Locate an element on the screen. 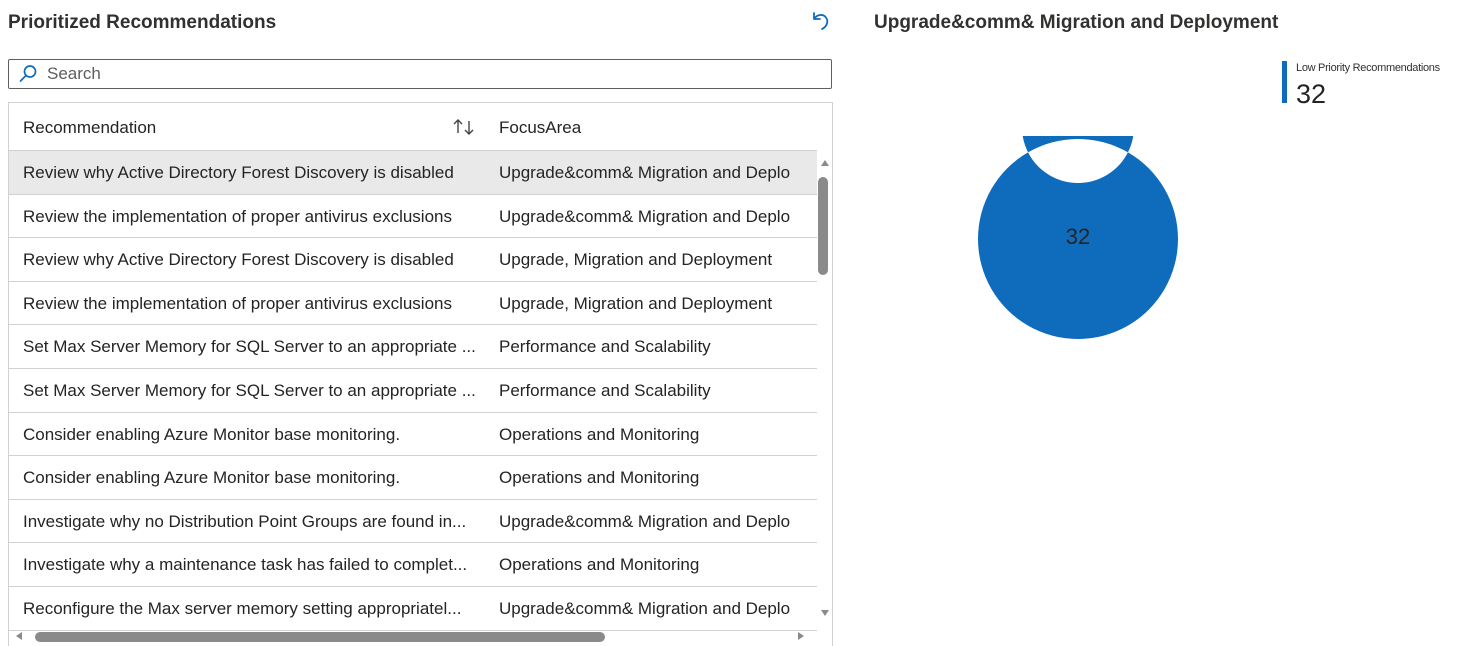 The image size is (1483, 646). scroll-up-arrow-icon is located at coordinates (825, 163).